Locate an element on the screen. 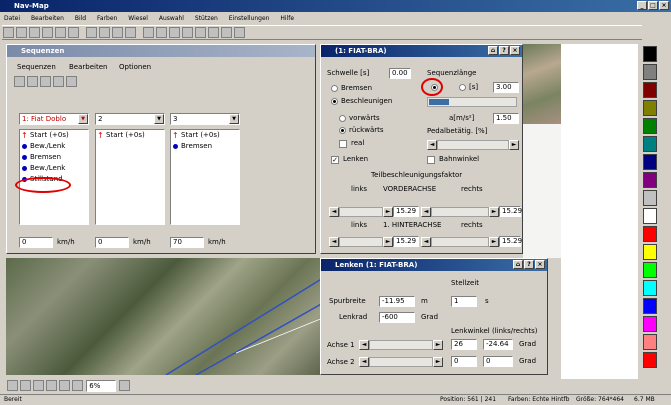 Image resolution: width=671 pixels, height=405 pixels. dauer-input: 1 is located at coordinates (464, 301).